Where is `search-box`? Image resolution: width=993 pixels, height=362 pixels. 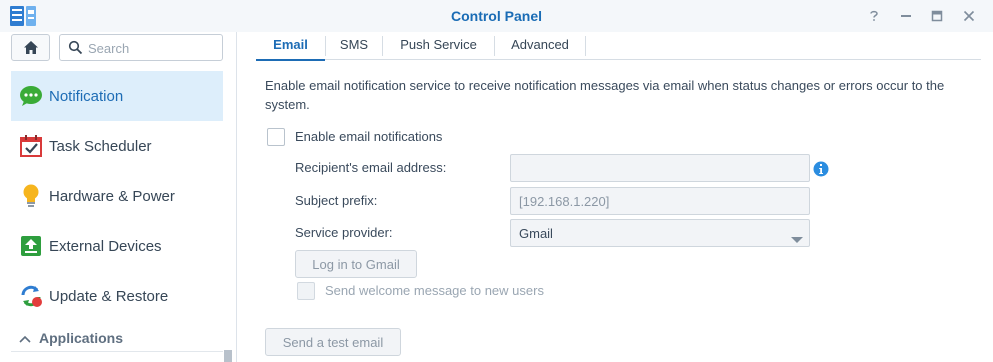 search-box is located at coordinates (141, 47).